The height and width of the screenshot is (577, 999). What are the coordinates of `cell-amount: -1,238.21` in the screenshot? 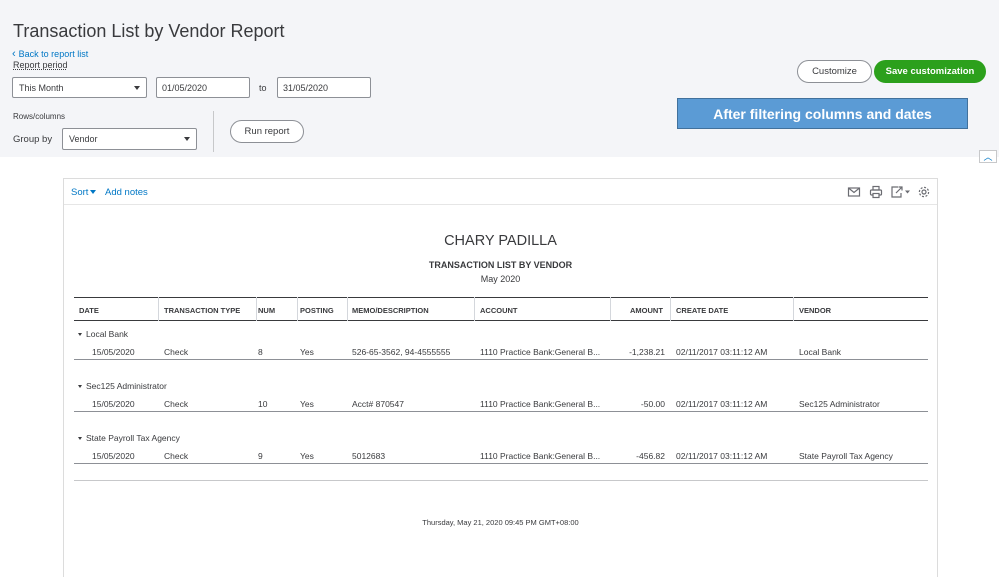 It's located at (637, 352).